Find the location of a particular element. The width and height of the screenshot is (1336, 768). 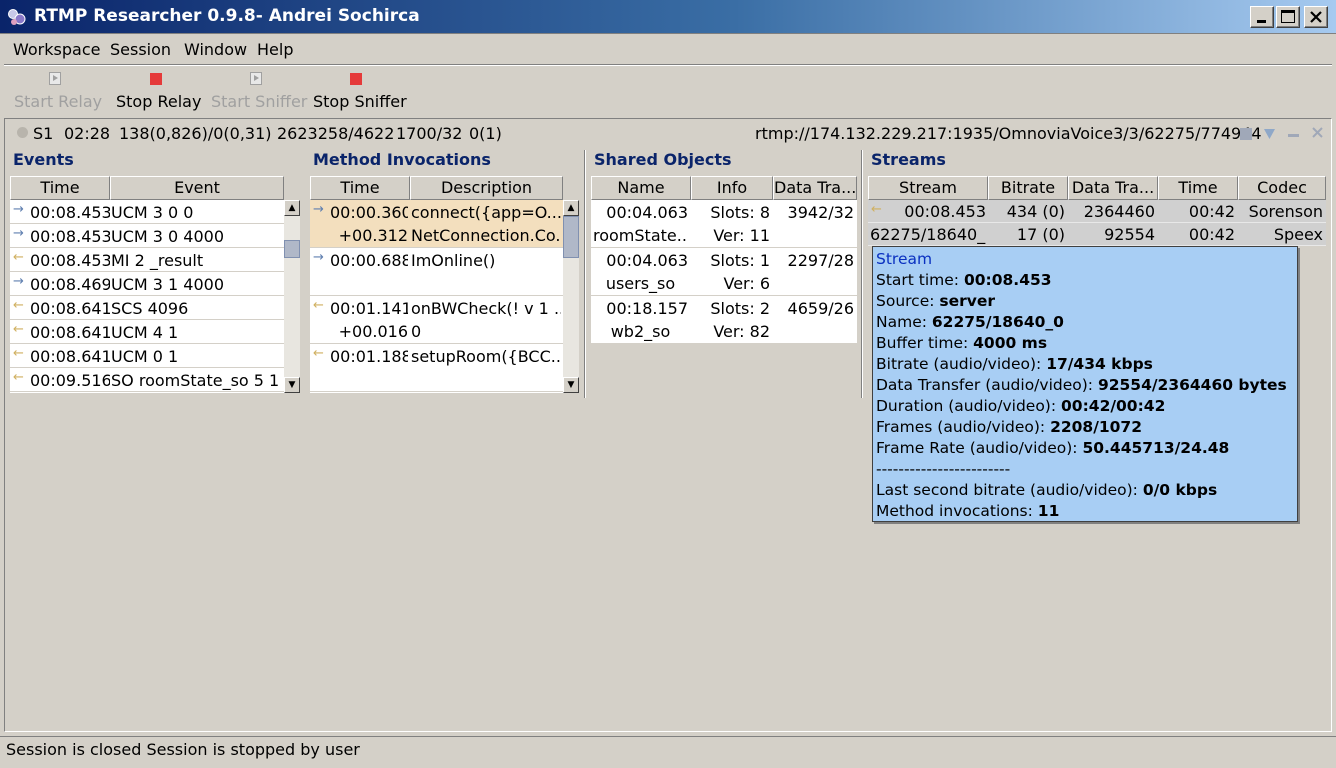

table-row: ← 00:08.453 MI 2 _result is located at coordinates (147, 260).